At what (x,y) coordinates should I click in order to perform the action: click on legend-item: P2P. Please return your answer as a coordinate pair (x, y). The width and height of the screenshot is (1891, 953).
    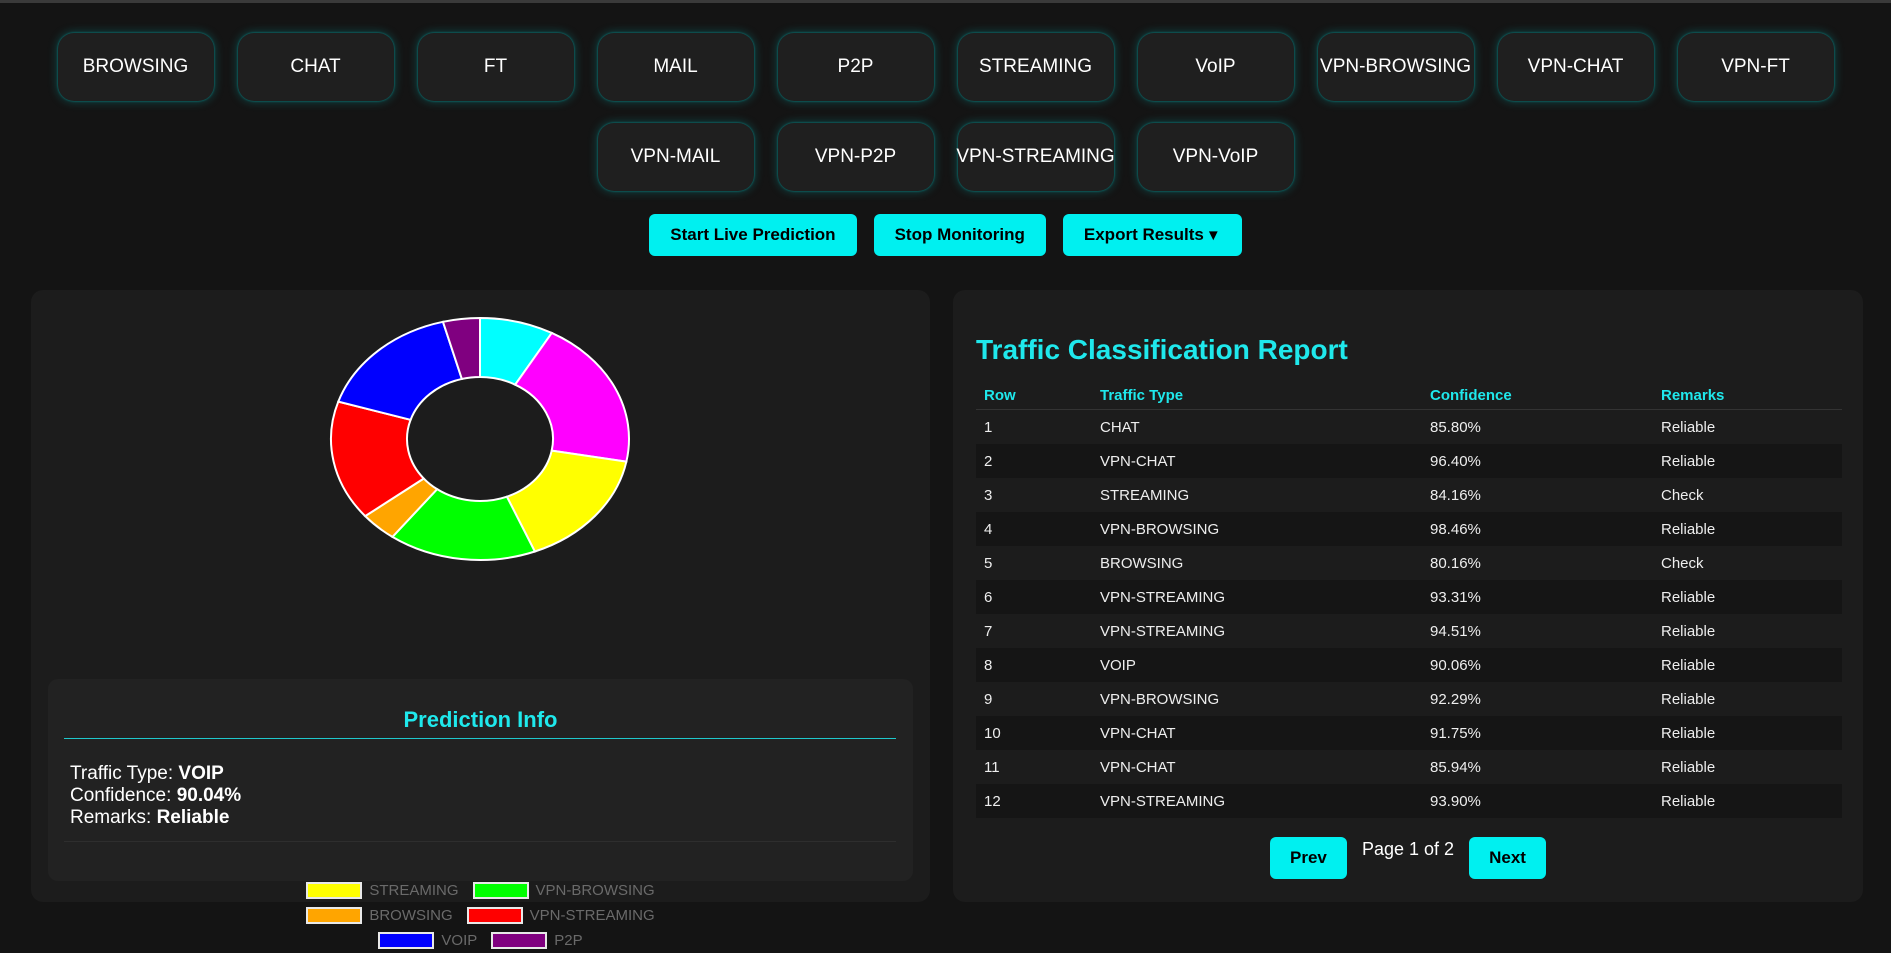
    Looking at the image, I should click on (537, 940).